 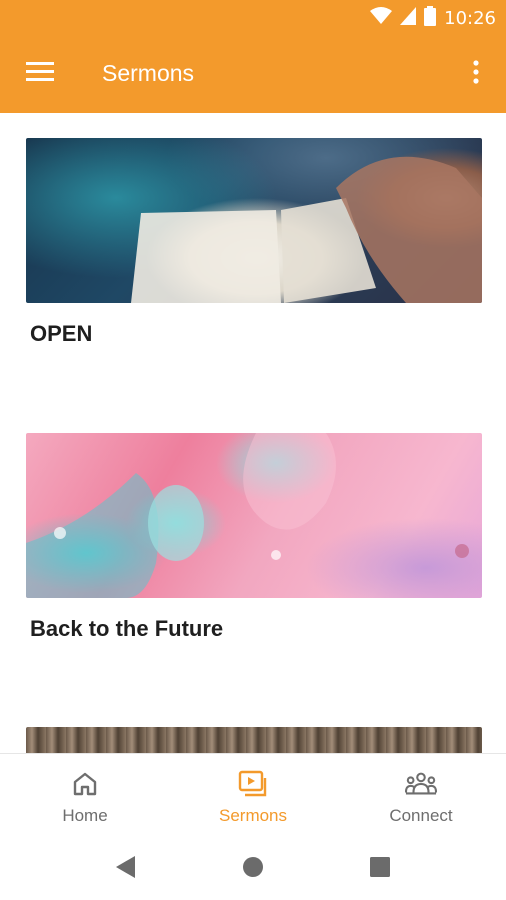 I want to click on sermon-card, so click(x=254, y=740).